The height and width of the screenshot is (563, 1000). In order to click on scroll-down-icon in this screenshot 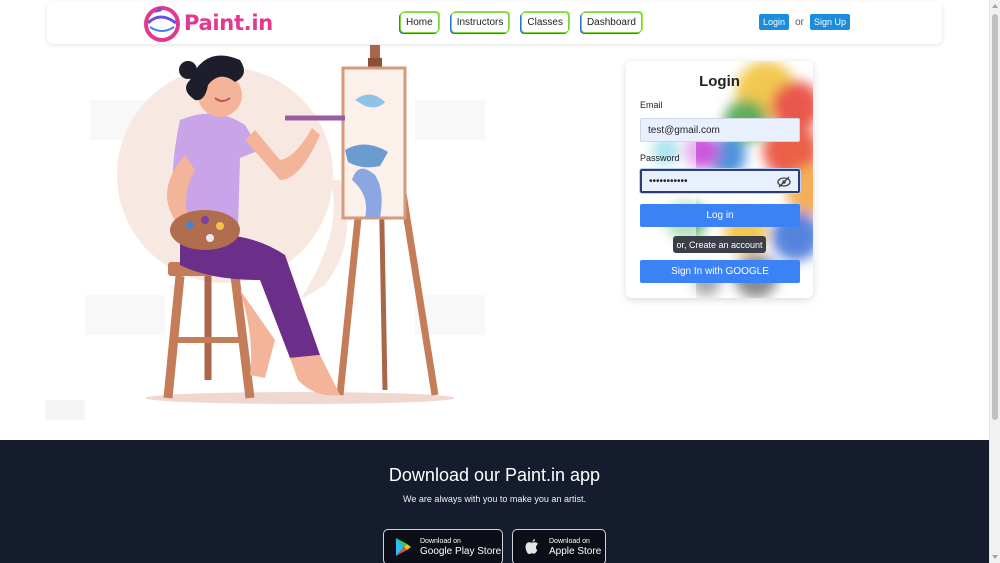, I will do `click(995, 557)`.